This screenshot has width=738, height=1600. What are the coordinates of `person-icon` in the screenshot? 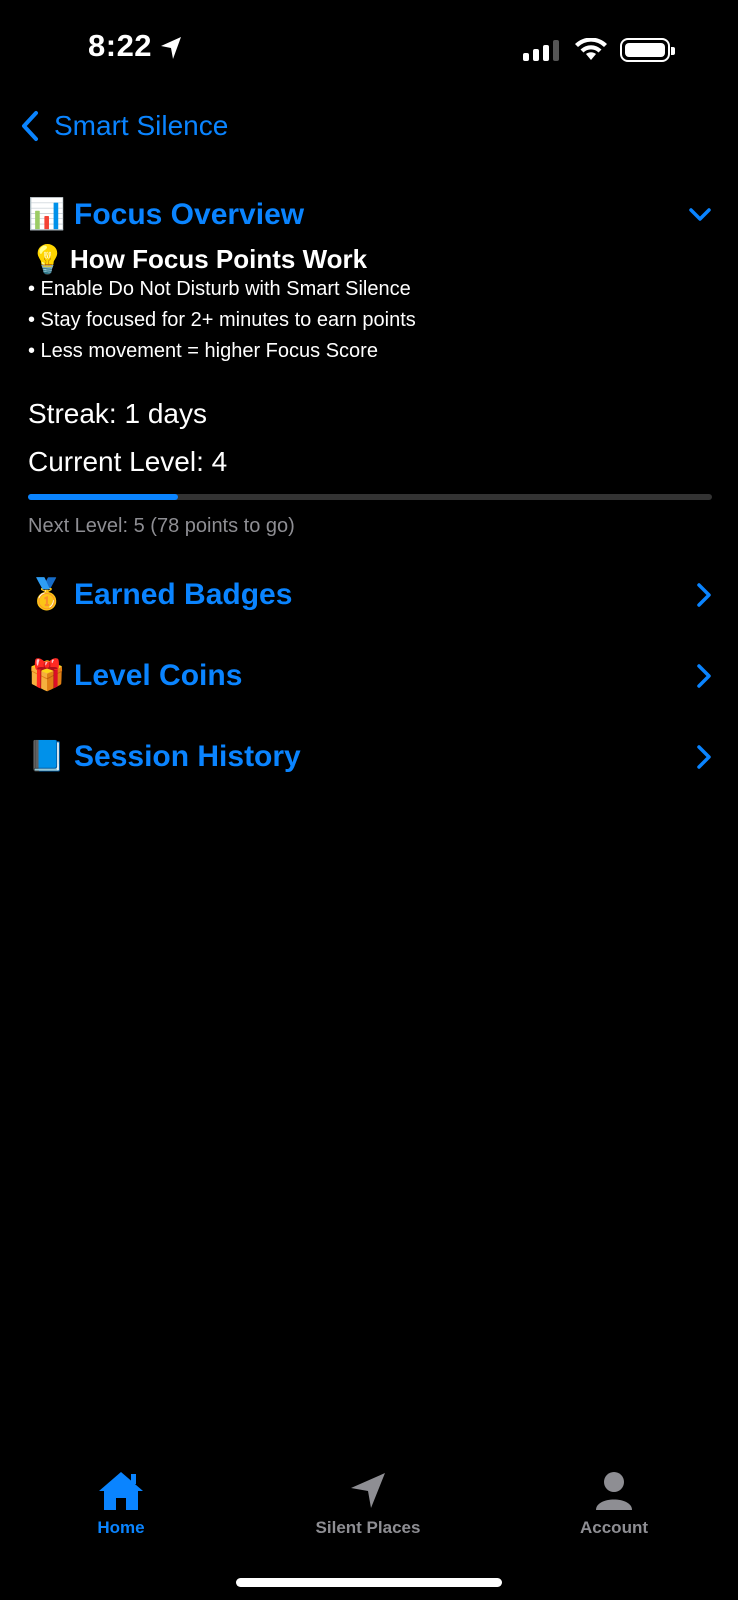 It's located at (614, 1491).